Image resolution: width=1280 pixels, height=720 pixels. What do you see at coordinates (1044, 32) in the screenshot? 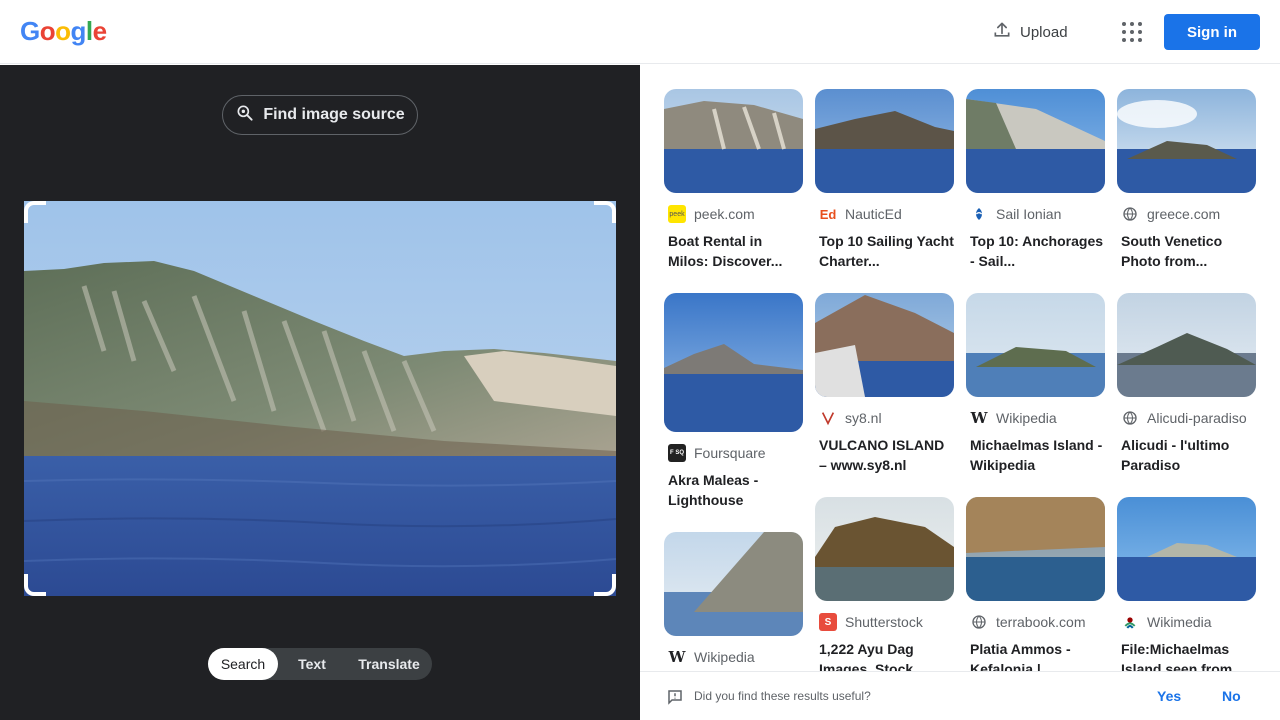
I see `upload-label: Upload` at bounding box center [1044, 32].